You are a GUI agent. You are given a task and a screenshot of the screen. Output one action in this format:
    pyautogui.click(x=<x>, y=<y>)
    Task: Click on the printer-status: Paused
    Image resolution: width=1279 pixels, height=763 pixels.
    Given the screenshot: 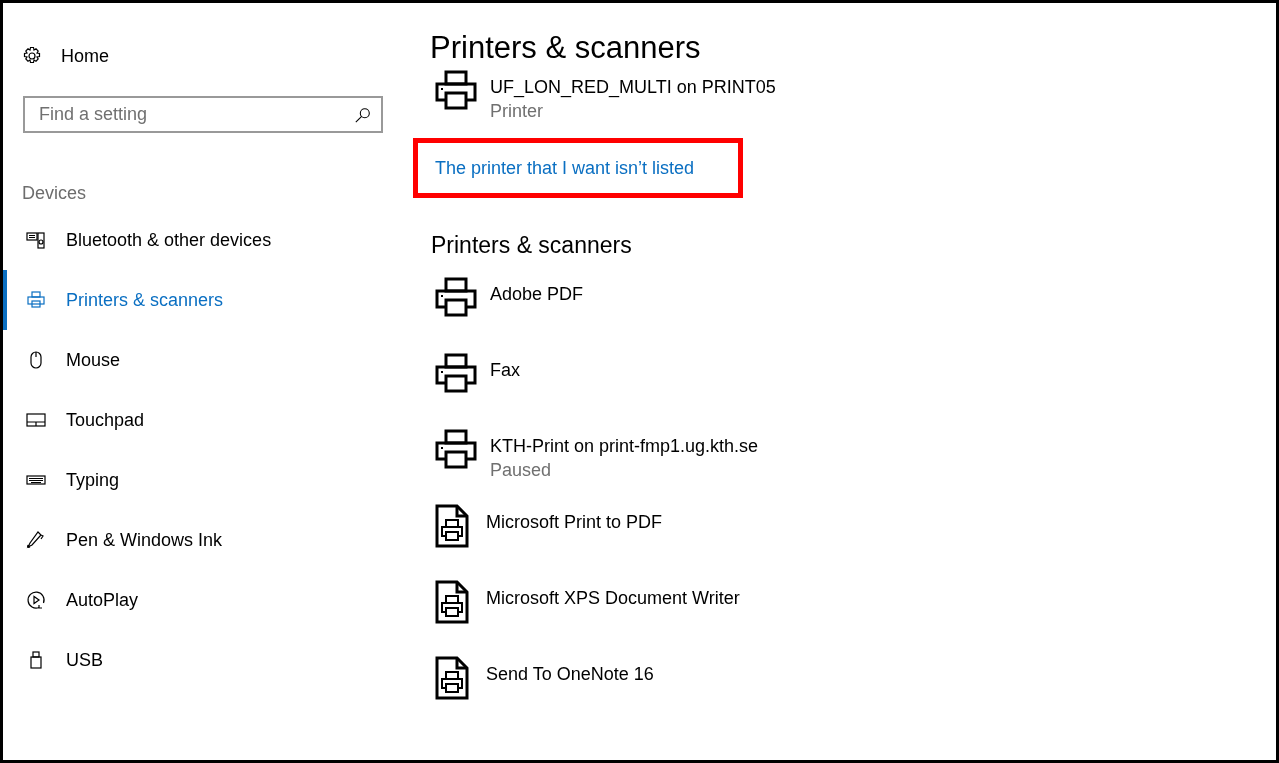 What is the action you would take?
    pyautogui.click(x=521, y=471)
    